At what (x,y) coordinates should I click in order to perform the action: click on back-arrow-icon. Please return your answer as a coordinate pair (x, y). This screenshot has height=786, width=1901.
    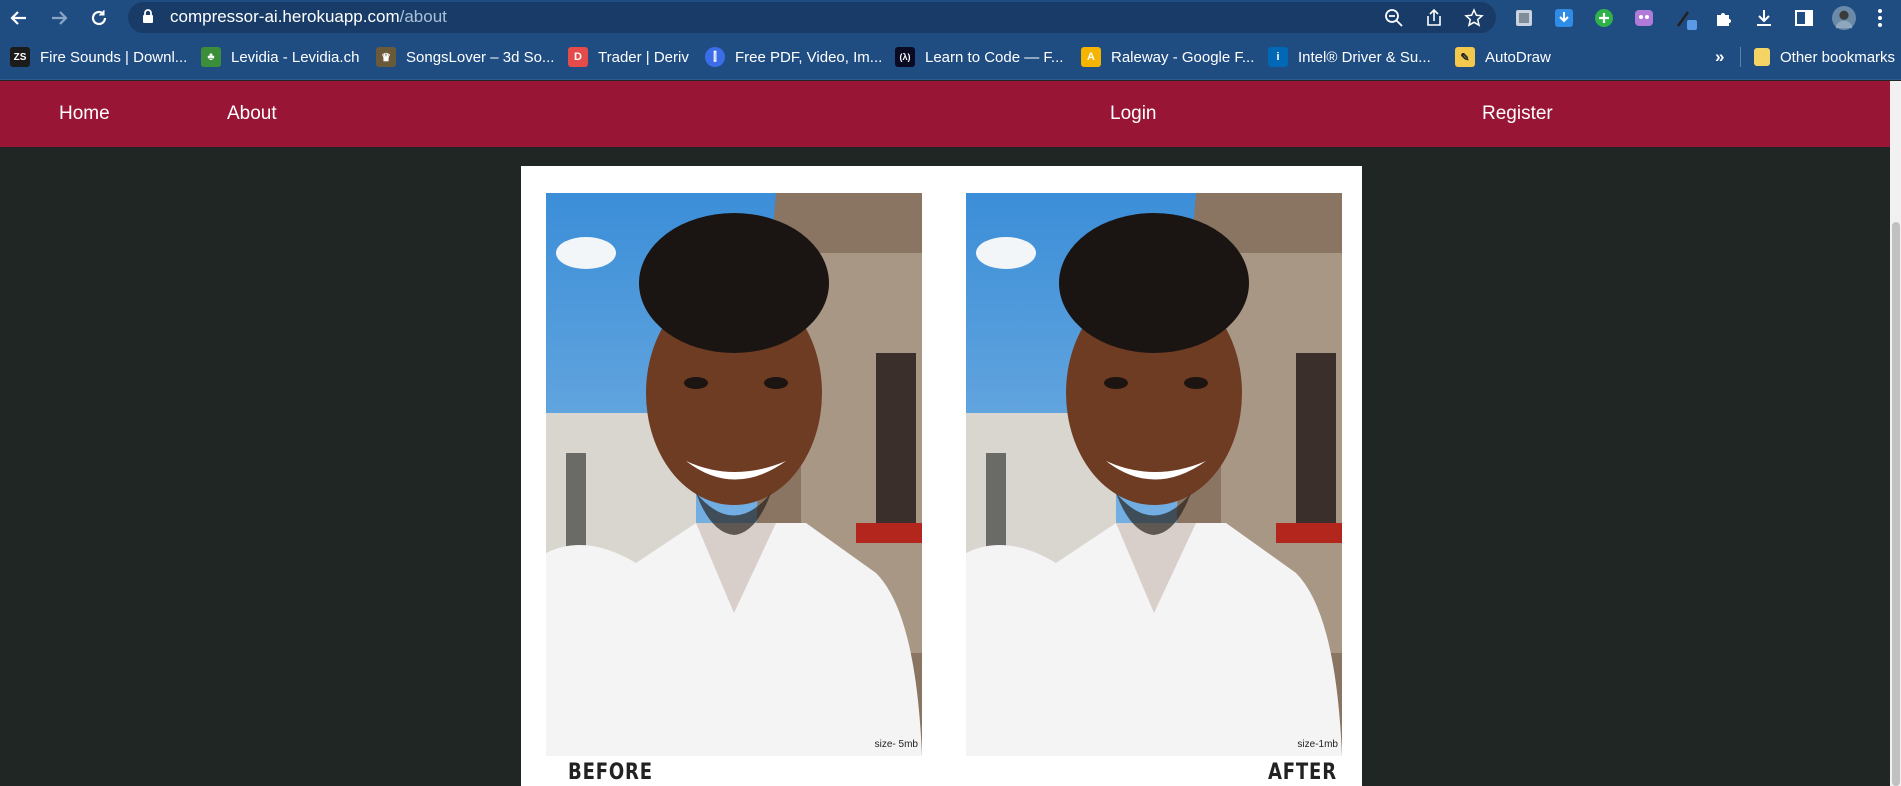
    Looking at the image, I should click on (19, 18).